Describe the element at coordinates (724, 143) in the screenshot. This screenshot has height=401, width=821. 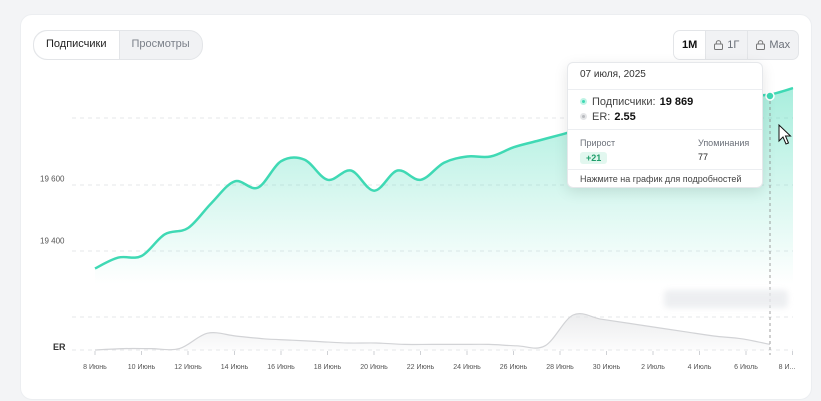
I see `mentions-label: Упоминания` at that location.